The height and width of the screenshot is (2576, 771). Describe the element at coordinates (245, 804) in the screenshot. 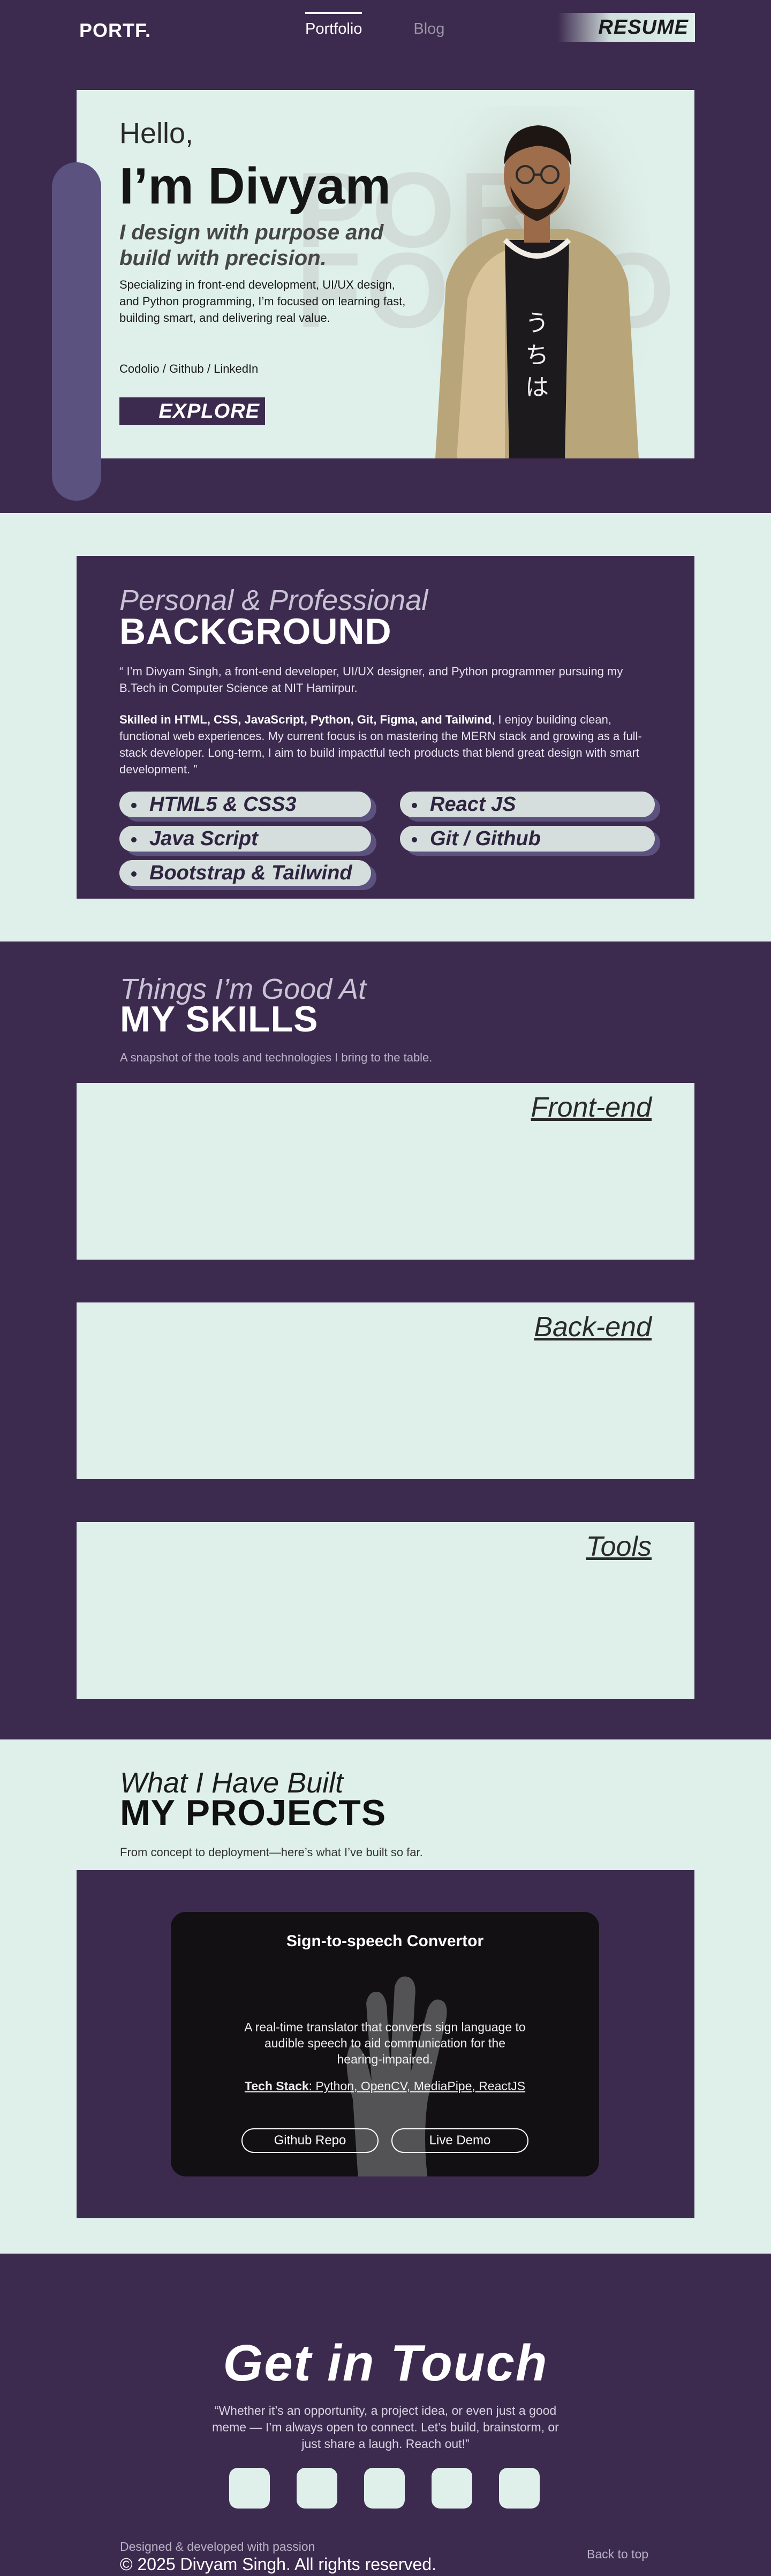

I see `chip-html-css: HTML5 & CSS3` at that location.